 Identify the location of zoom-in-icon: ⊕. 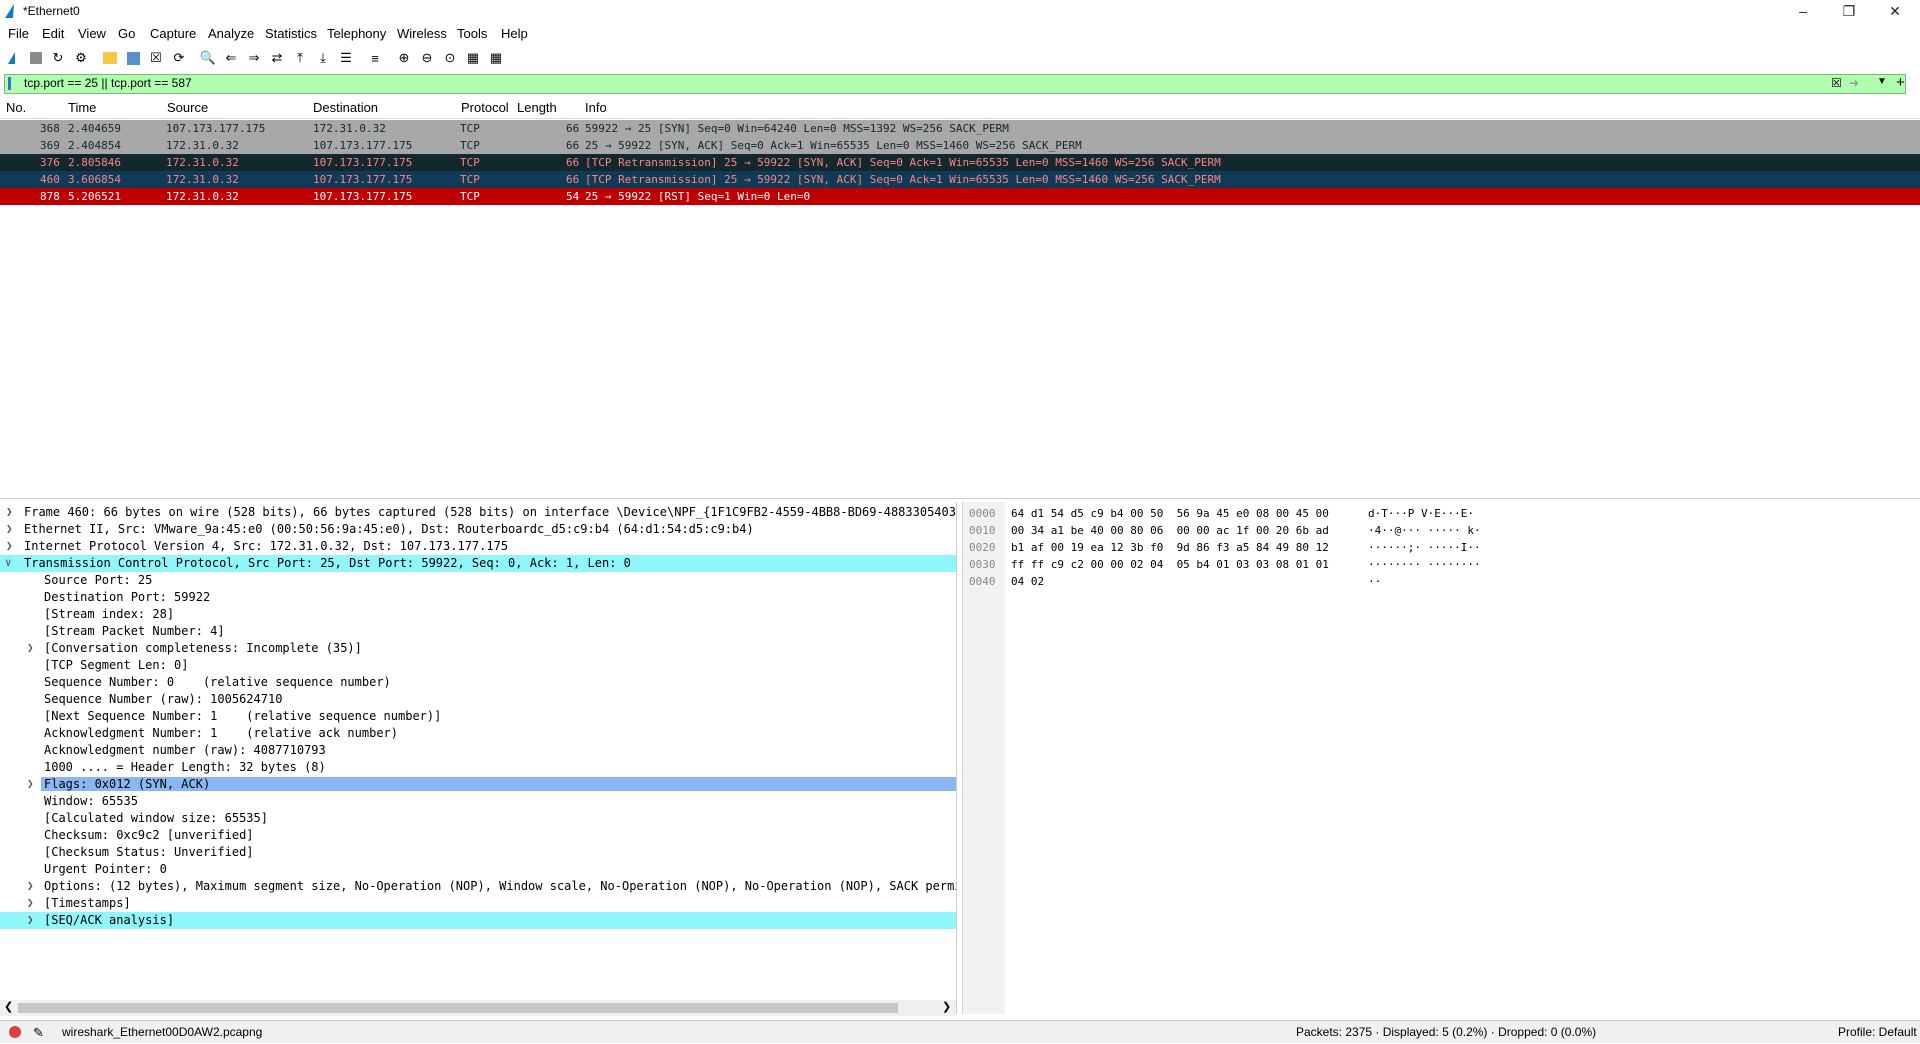
(404, 58).